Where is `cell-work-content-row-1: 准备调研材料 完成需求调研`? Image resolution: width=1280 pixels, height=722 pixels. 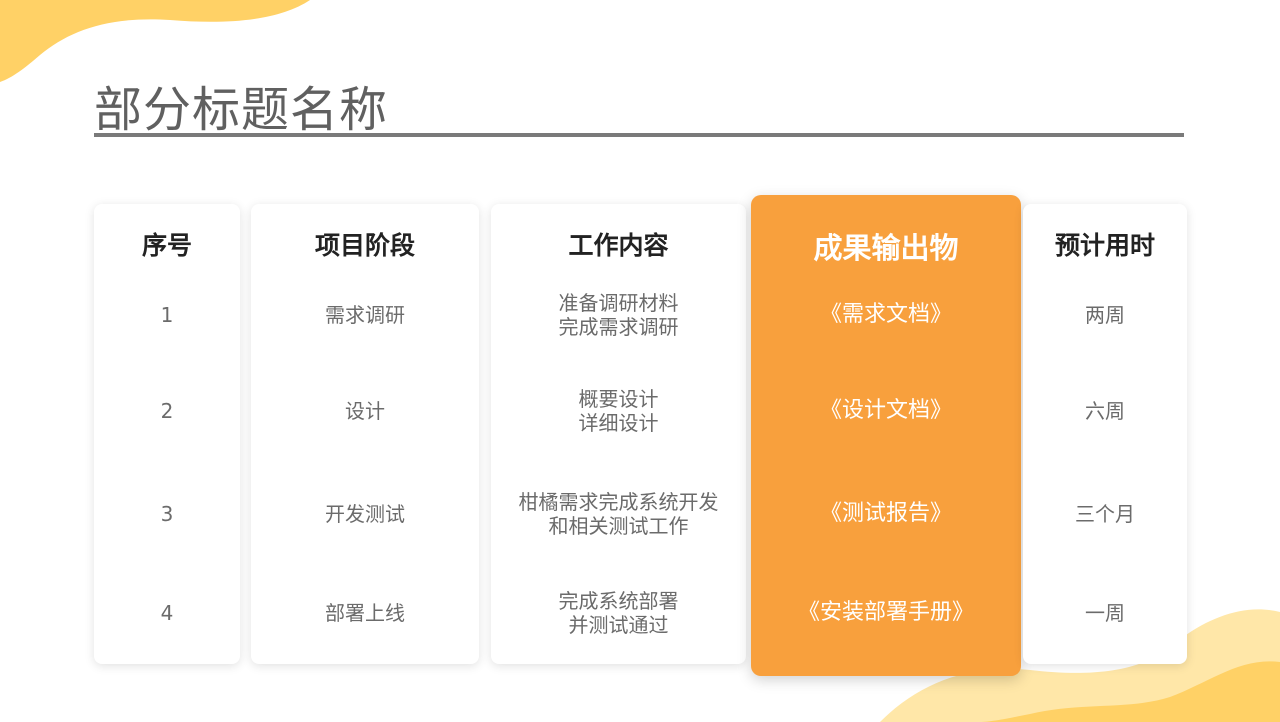 cell-work-content-row-1: 准备调研材料 完成需求调研 is located at coordinates (618, 315).